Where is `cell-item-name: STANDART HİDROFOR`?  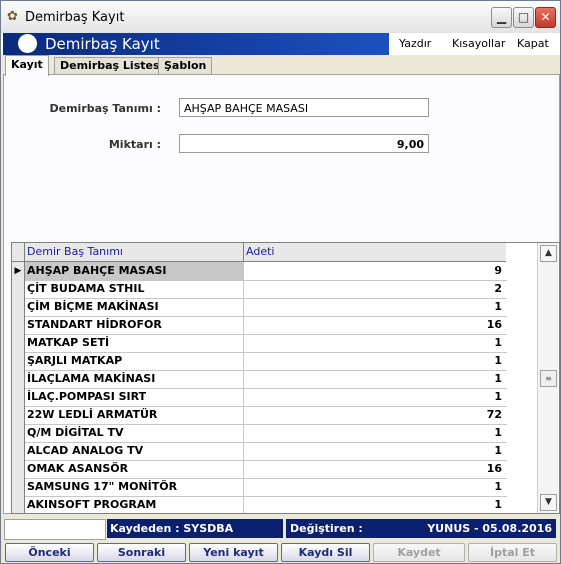 cell-item-name: STANDART HİDROFOR is located at coordinates (134, 325).